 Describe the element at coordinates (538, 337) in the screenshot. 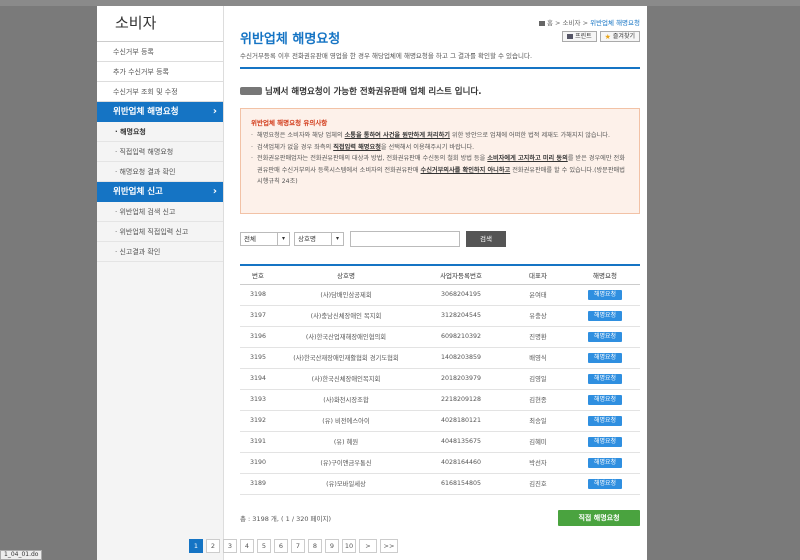

I see `row-representative: 진명환` at that location.